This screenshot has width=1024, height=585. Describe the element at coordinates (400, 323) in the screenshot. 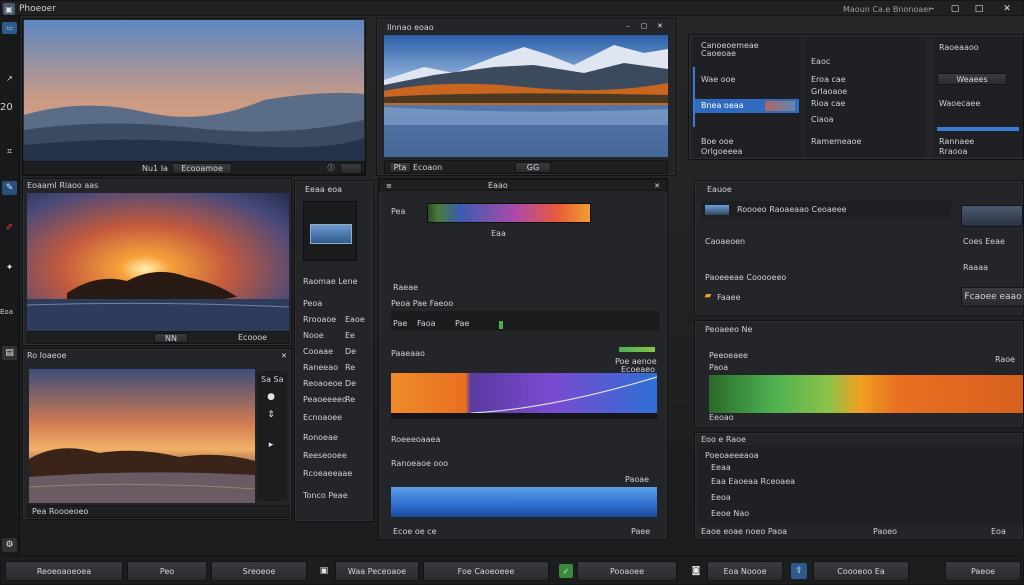

I see `mid-tab-0: Pae` at that location.